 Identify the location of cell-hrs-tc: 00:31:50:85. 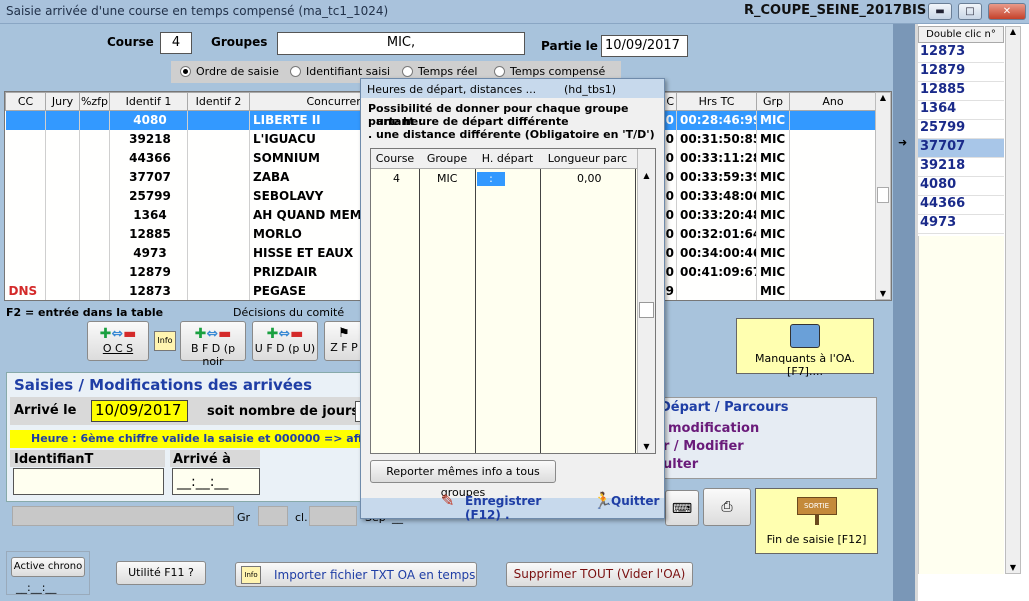
(716, 139).